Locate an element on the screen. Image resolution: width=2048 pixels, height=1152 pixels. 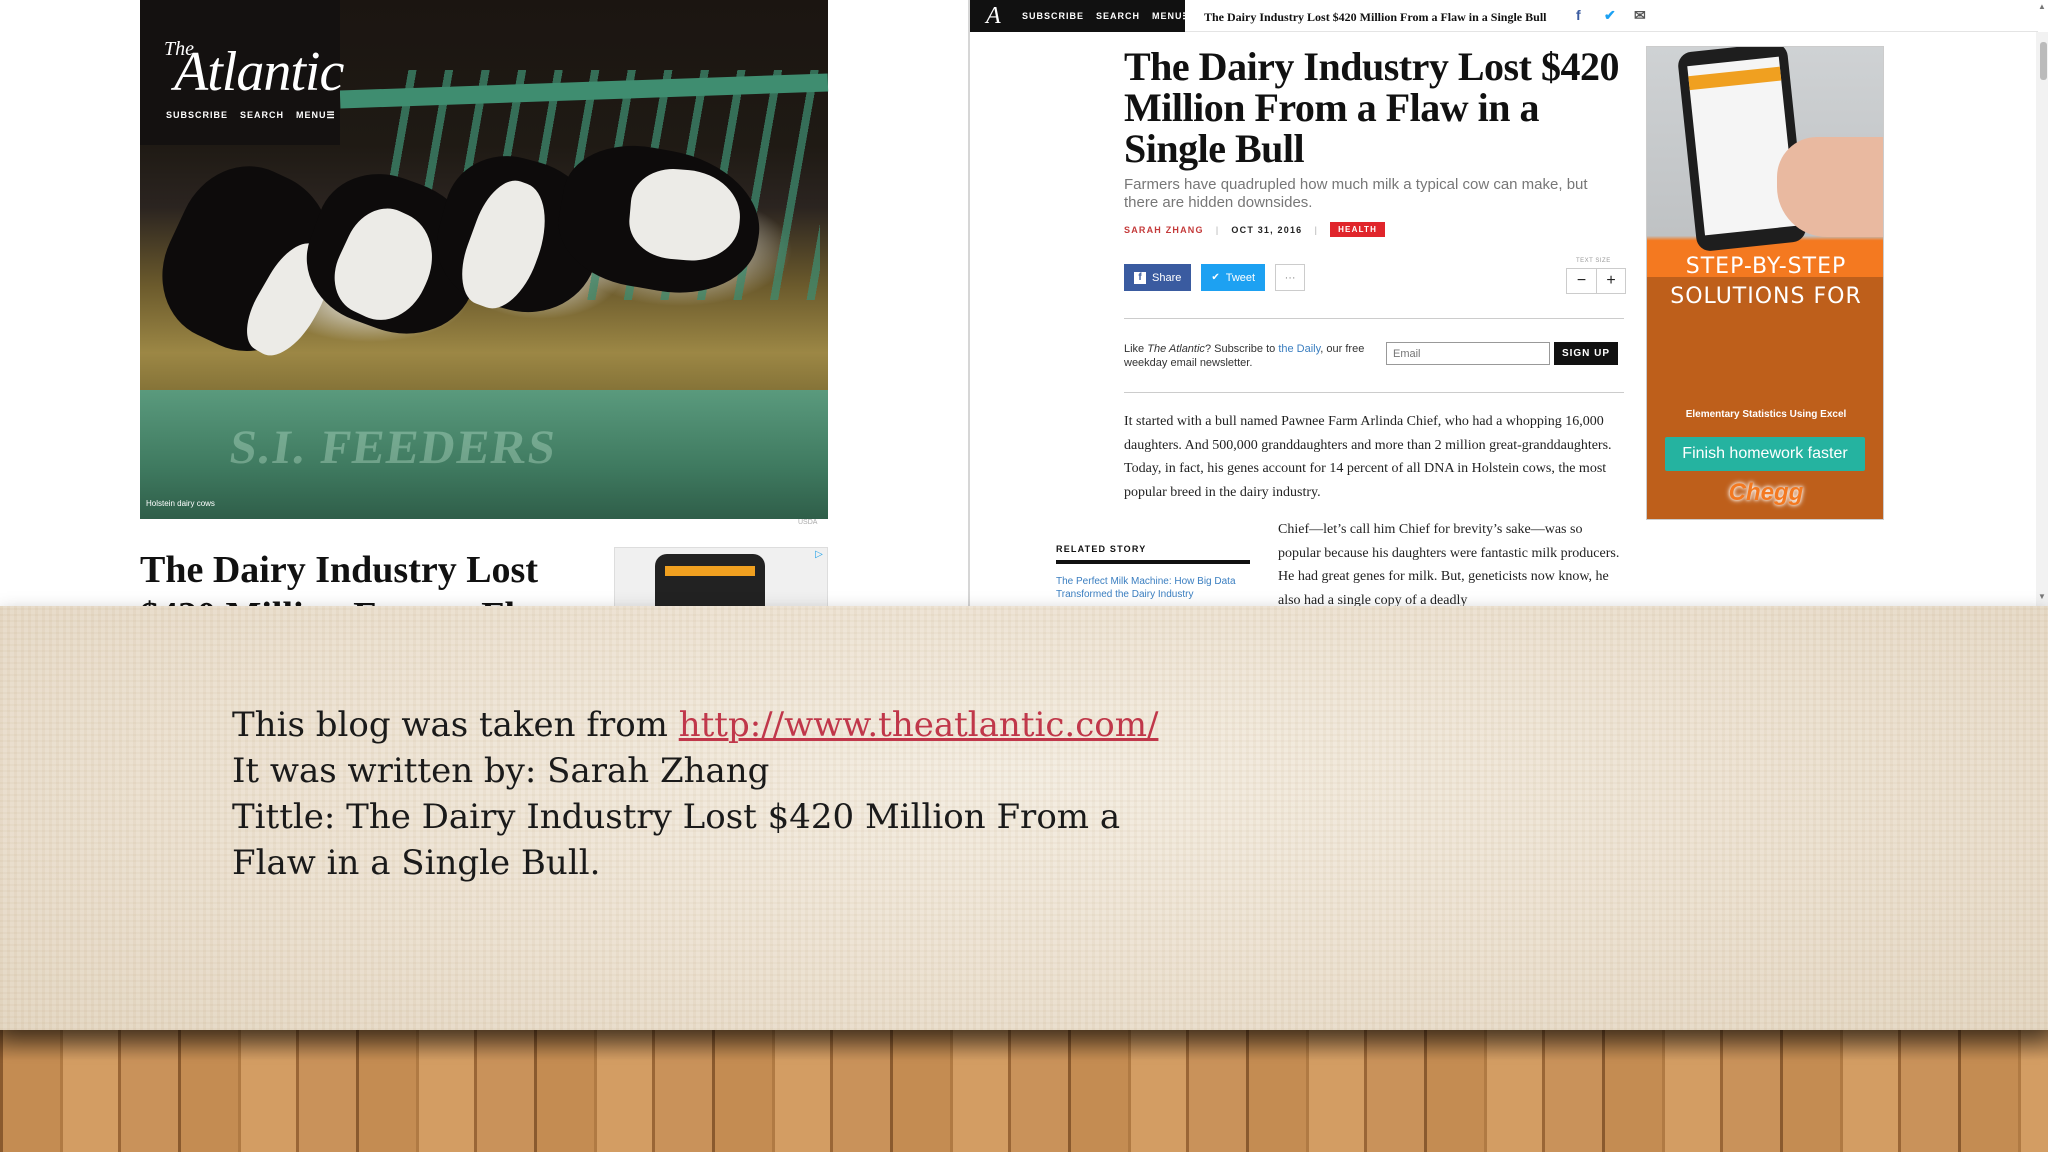
atlantic-logo: Atlantic is located at coordinates (259, 72).